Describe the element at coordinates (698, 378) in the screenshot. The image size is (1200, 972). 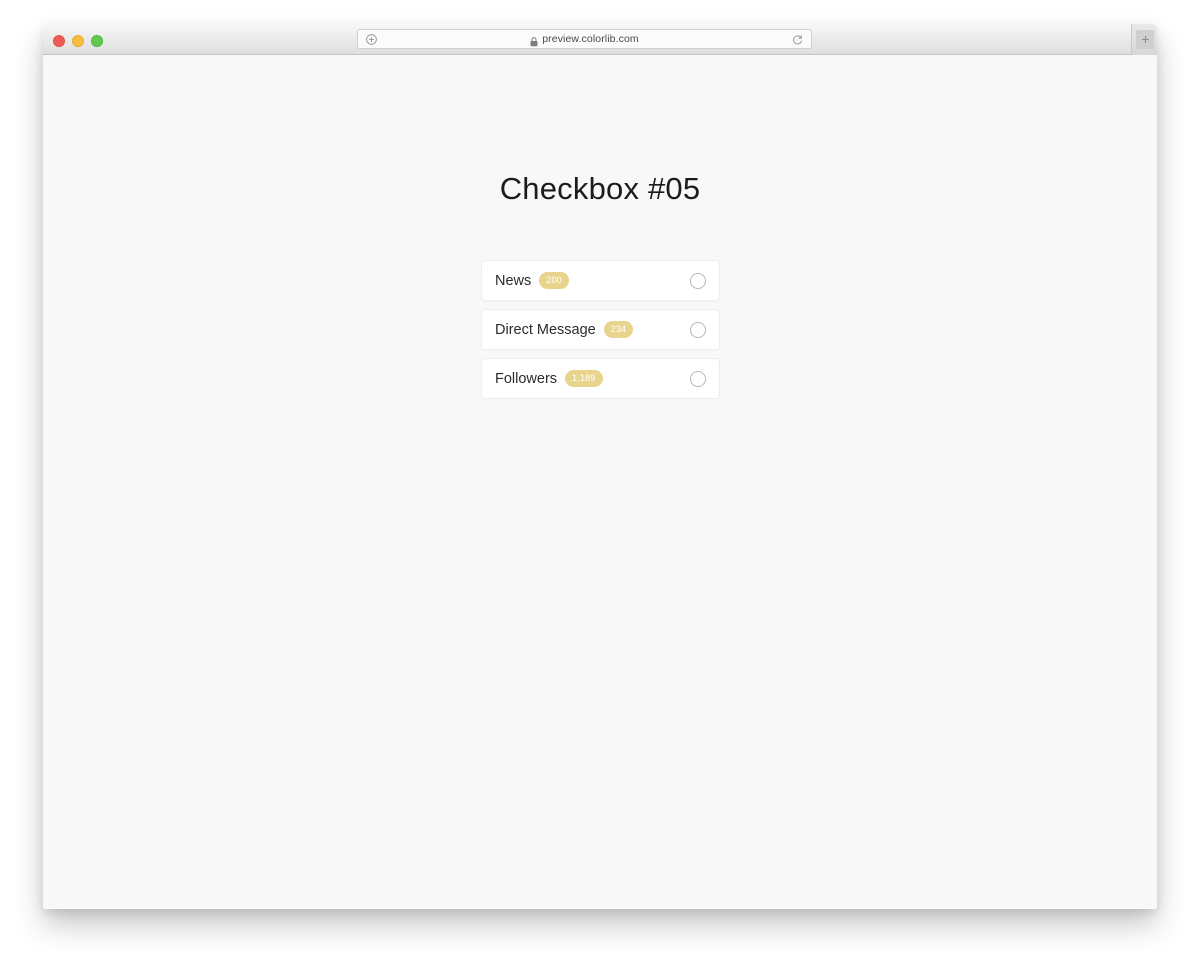
I see `checkbox-toggle-followers` at that location.